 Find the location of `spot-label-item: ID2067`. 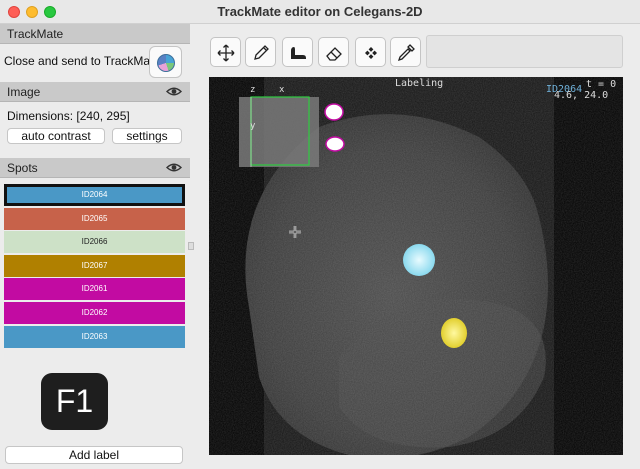

spot-label-item: ID2067 is located at coordinates (94, 265).